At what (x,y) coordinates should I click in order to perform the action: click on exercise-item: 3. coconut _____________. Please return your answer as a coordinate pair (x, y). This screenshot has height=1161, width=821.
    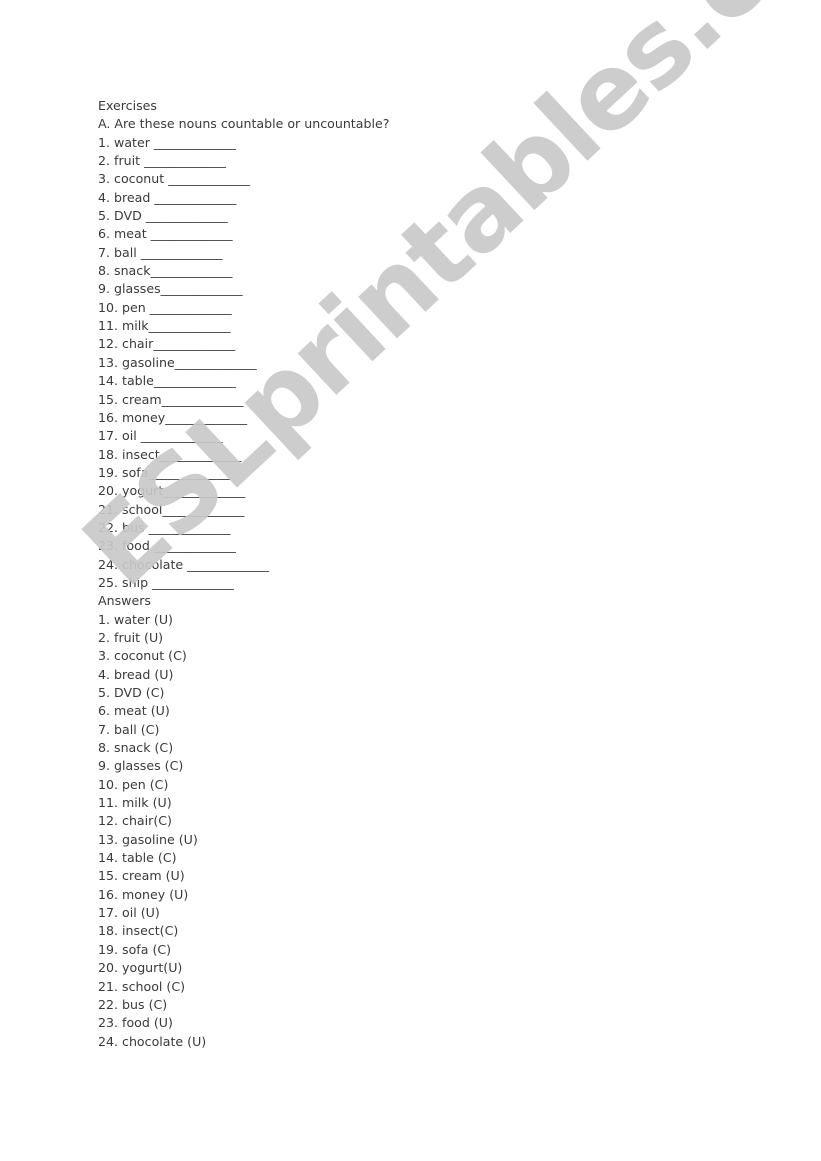
    Looking at the image, I should click on (243, 179).